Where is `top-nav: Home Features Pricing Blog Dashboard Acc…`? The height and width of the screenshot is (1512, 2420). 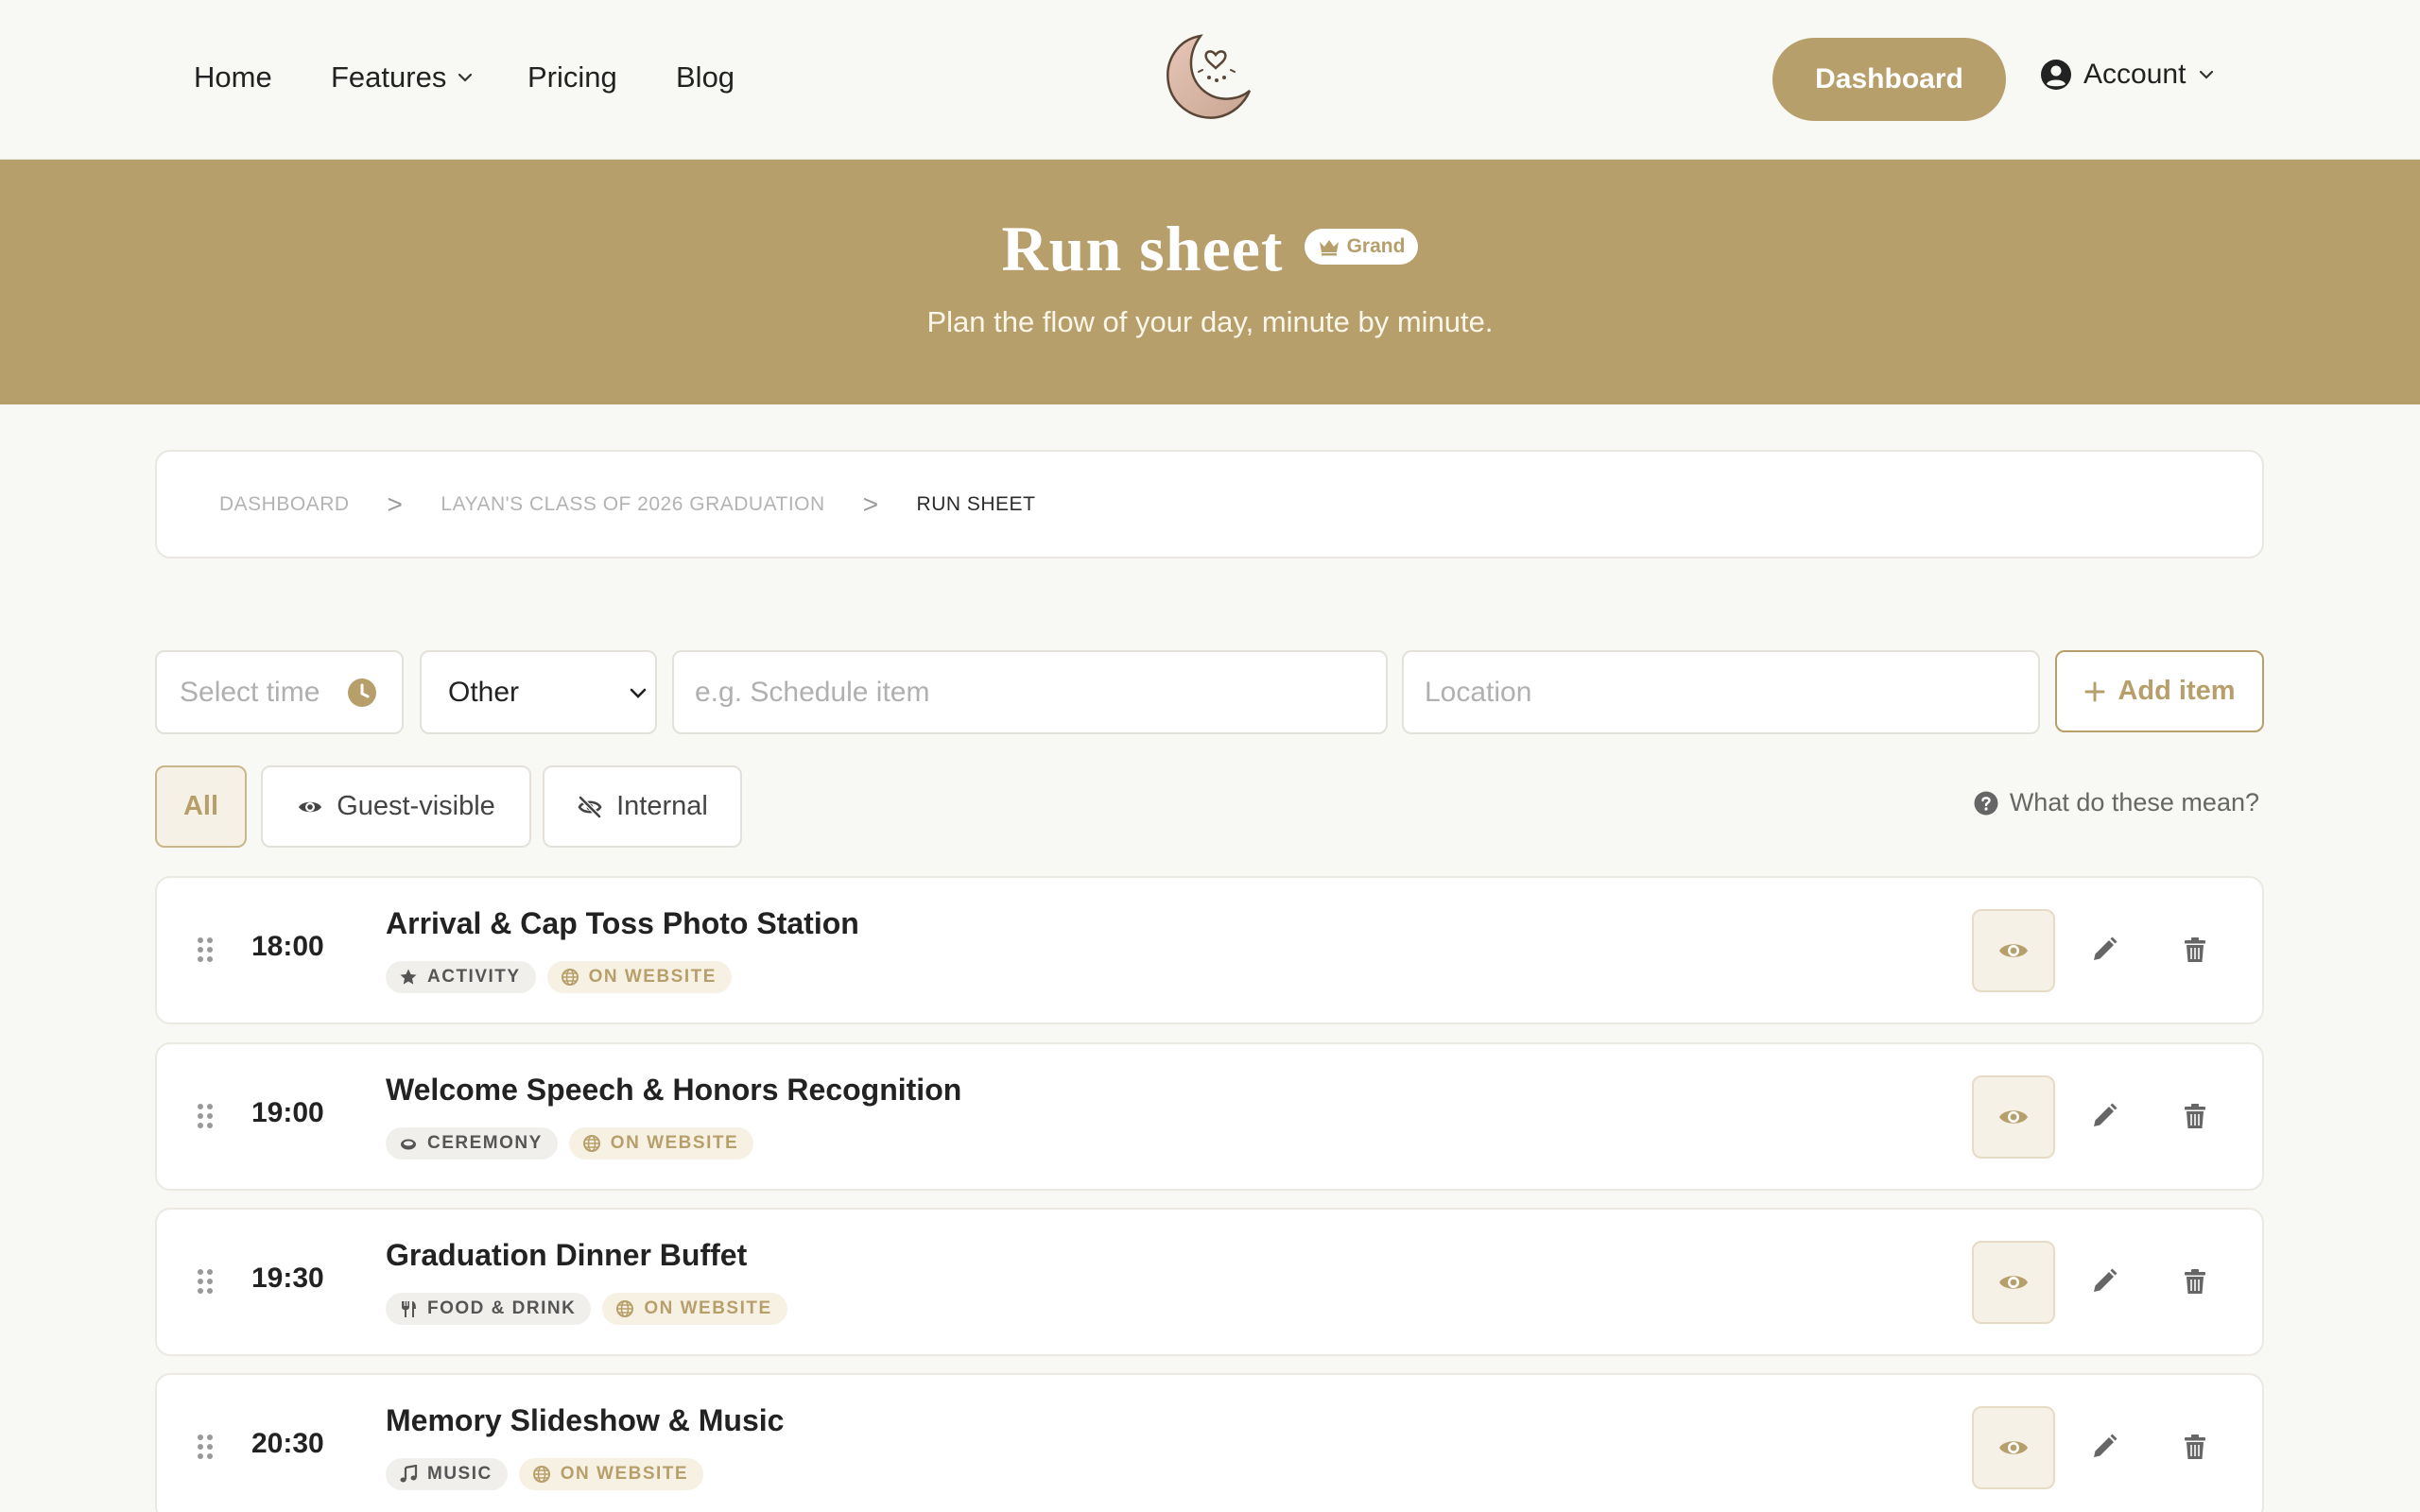 top-nav: Home Features Pricing Blog Dashboard Acc… is located at coordinates (1210, 80).